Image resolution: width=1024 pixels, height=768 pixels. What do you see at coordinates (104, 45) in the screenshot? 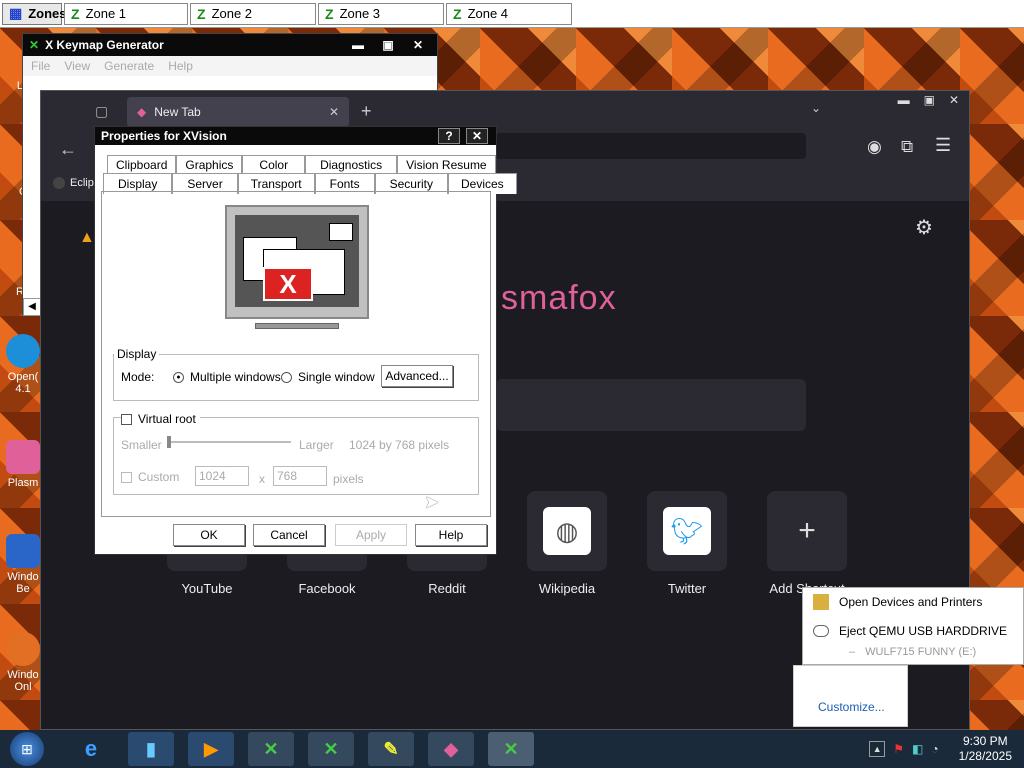
I see `keymap-title: X Keymap Generator` at bounding box center [104, 45].